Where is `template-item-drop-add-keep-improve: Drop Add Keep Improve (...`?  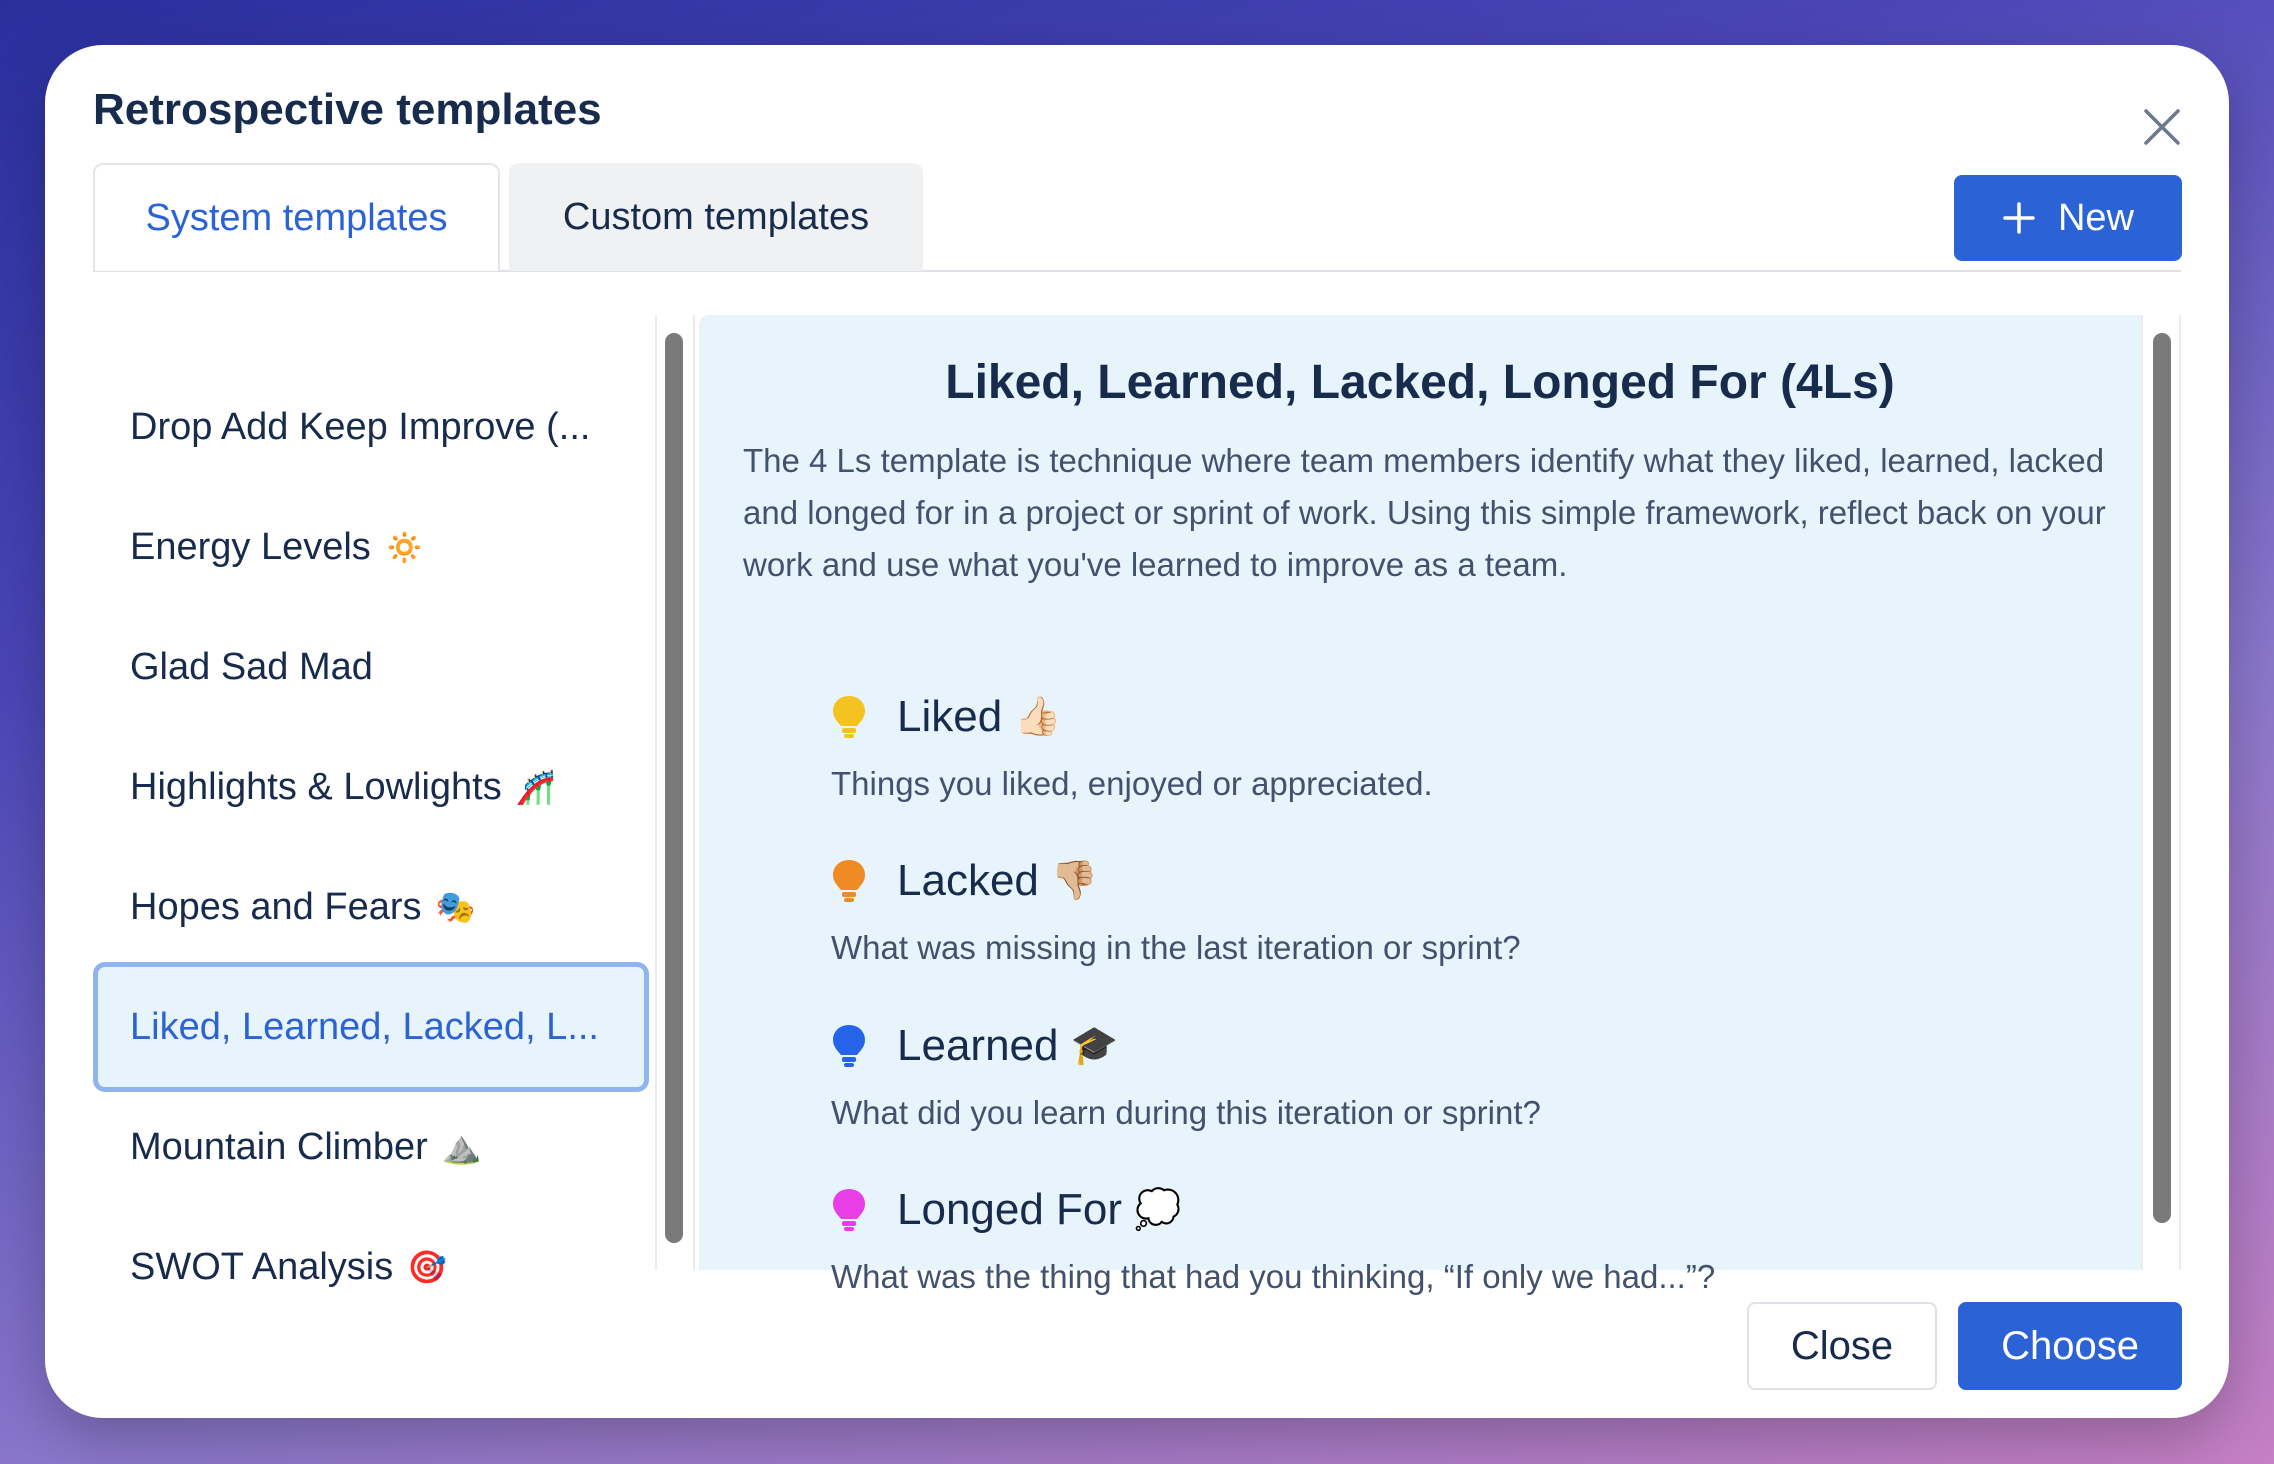
template-item-drop-add-keep-improve: Drop Add Keep Improve (... is located at coordinates (371, 427).